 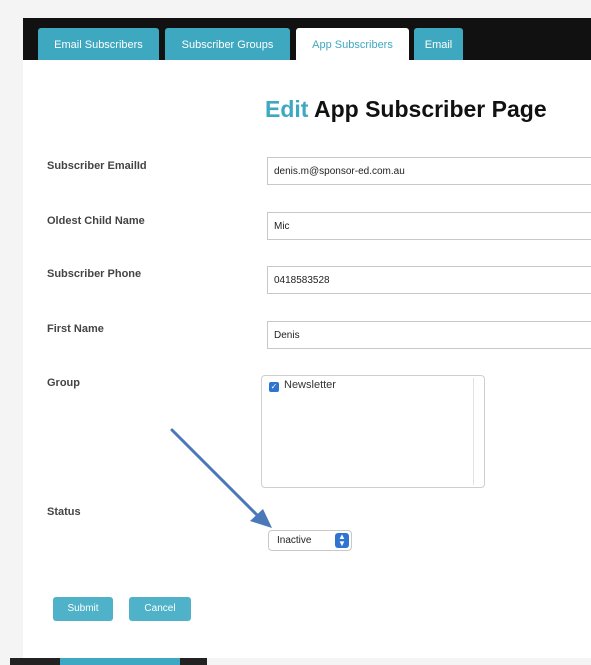 What do you see at coordinates (120, 661) in the screenshot?
I see `bottom-edge-accent` at bounding box center [120, 661].